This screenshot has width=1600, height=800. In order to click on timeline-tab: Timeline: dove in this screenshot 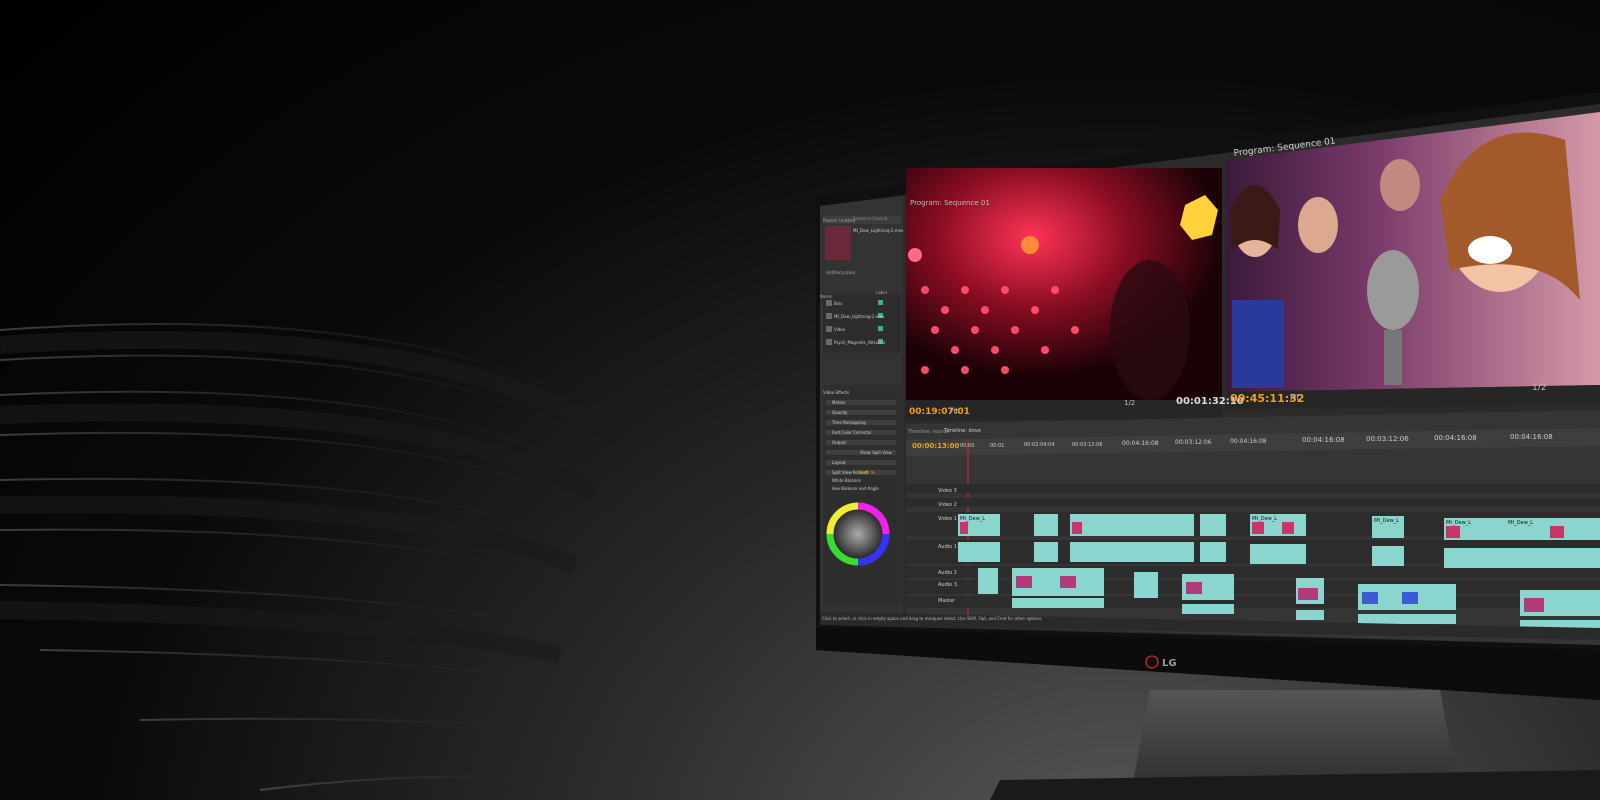, I will do `click(962, 431)`.